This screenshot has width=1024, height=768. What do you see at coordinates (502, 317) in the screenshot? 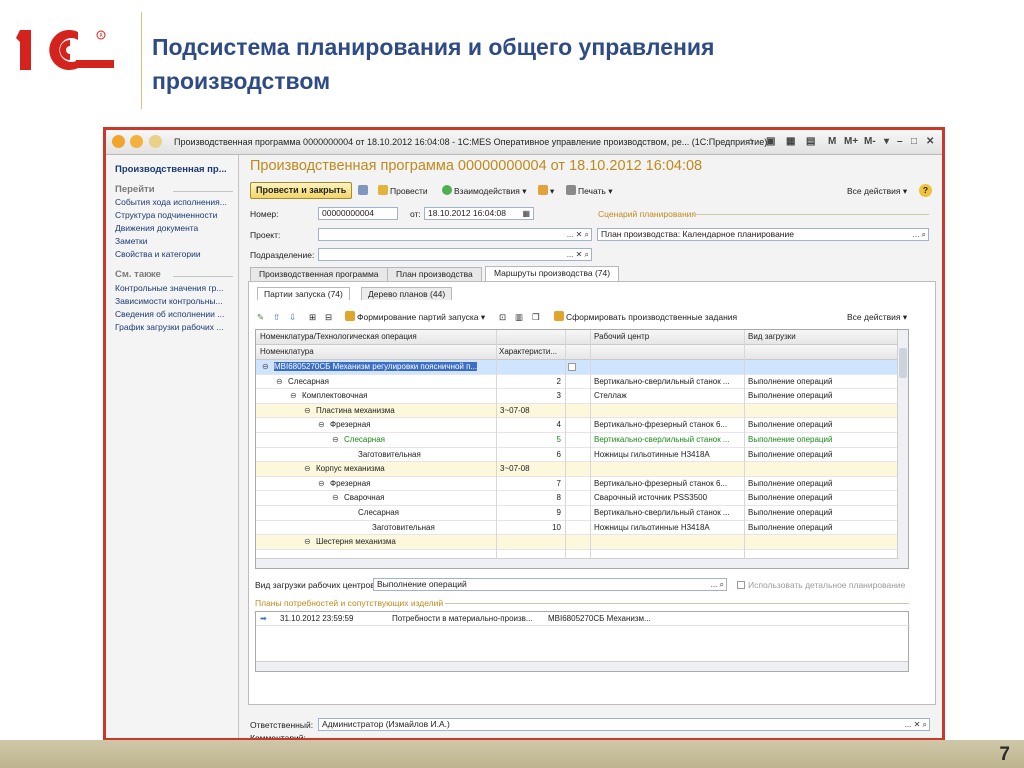
I see `table-settings-icon: ⊡` at bounding box center [502, 317].